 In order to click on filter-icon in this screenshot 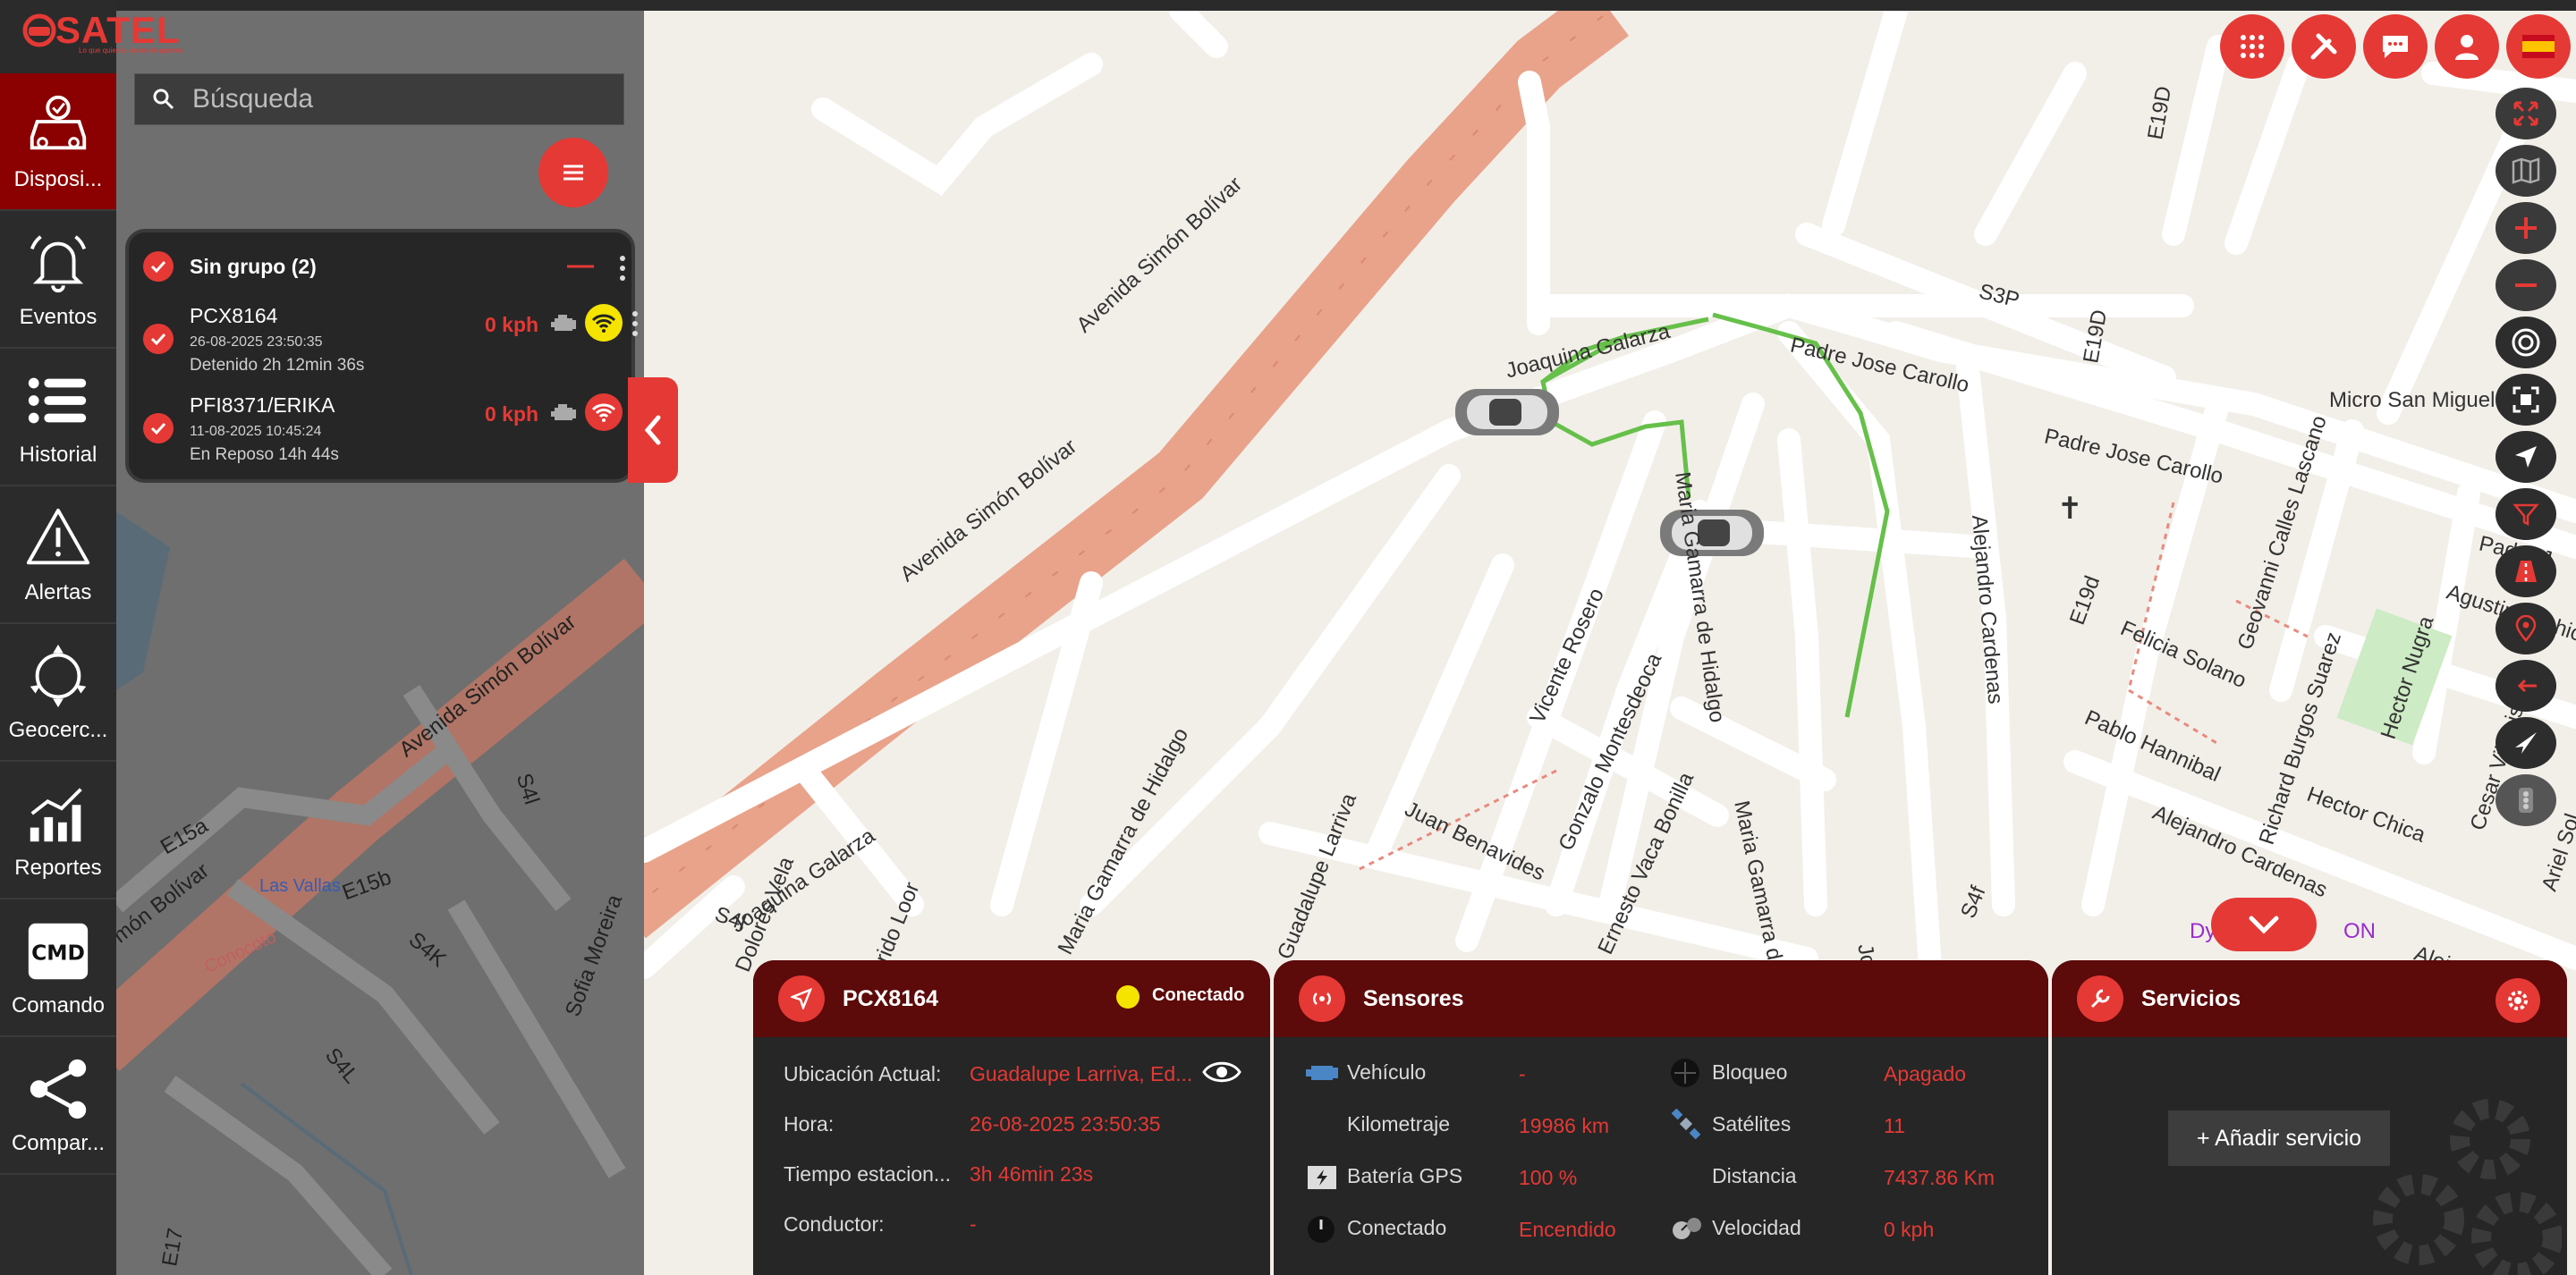, I will do `click(2525, 515)`.